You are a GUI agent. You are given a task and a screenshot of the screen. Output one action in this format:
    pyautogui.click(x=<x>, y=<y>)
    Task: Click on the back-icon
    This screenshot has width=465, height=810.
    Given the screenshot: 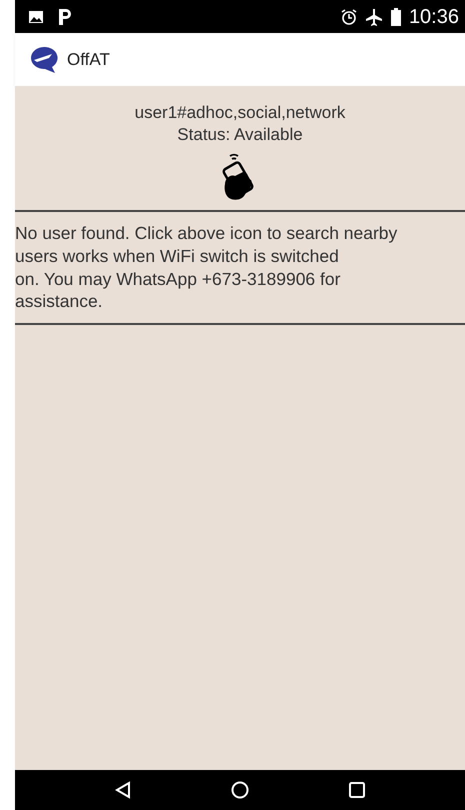 What is the action you would take?
    pyautogui.click(x=123, y=790)
    